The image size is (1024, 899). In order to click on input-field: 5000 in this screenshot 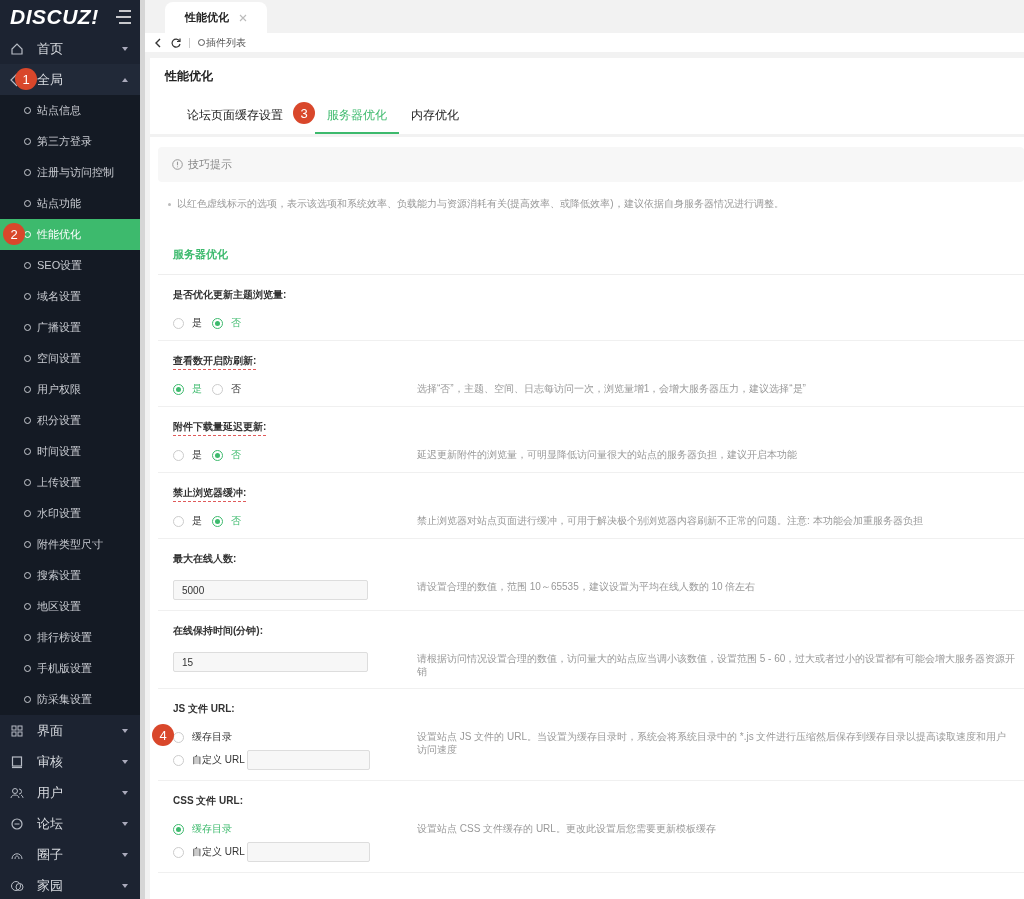, I will do `click(270, 590)`.